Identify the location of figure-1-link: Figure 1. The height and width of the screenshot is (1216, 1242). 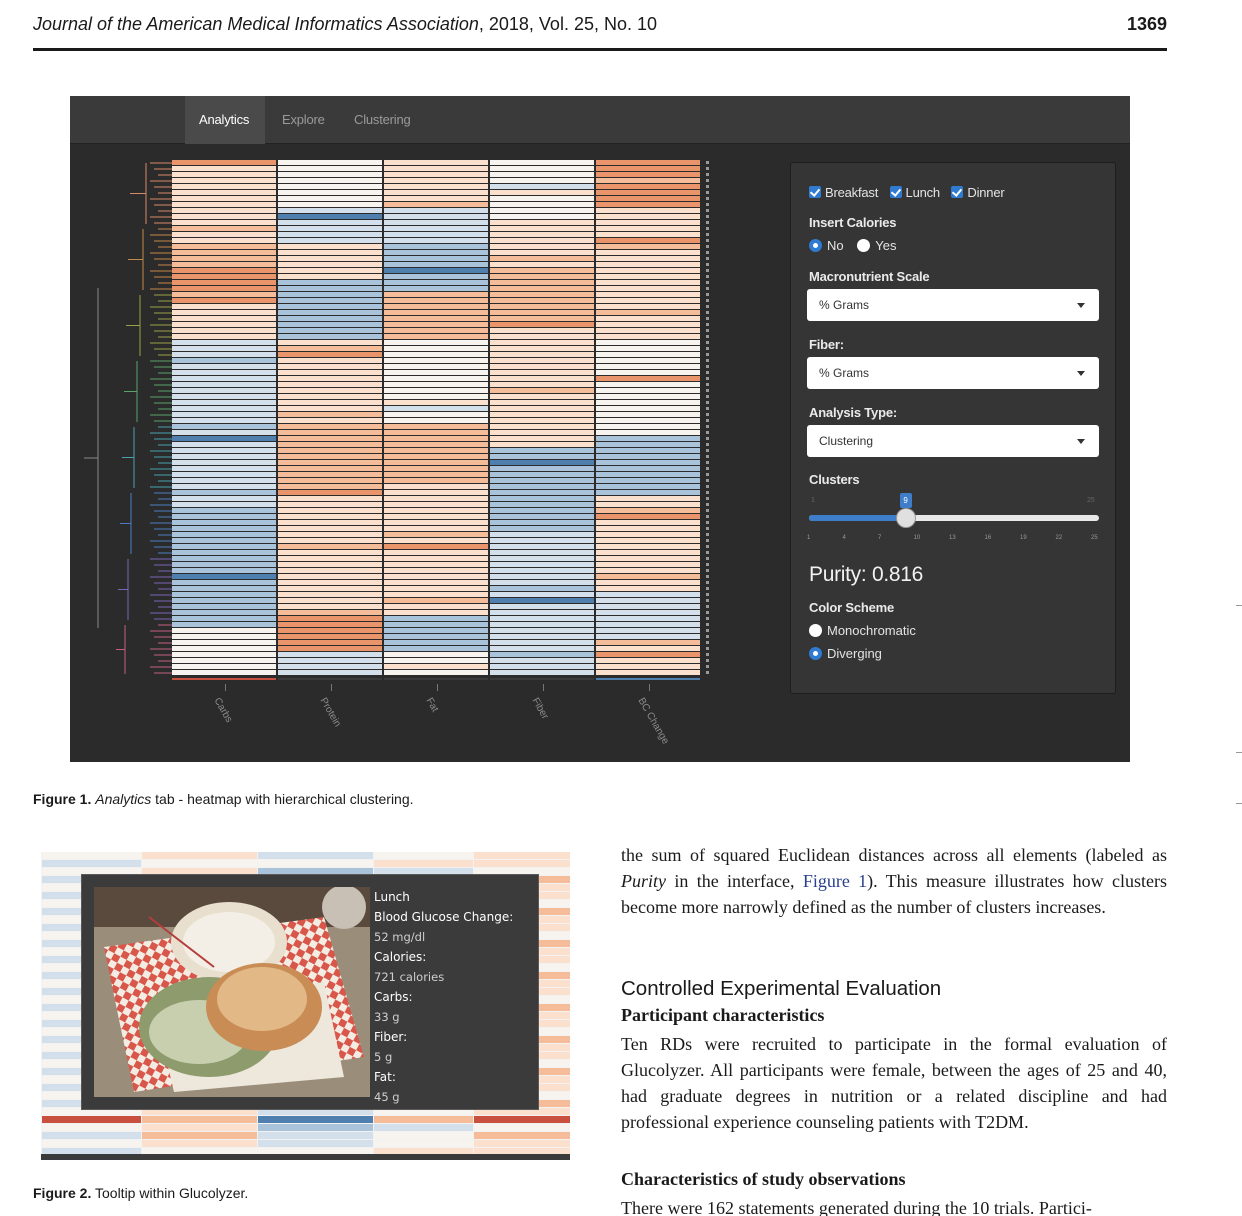
(835, 881).